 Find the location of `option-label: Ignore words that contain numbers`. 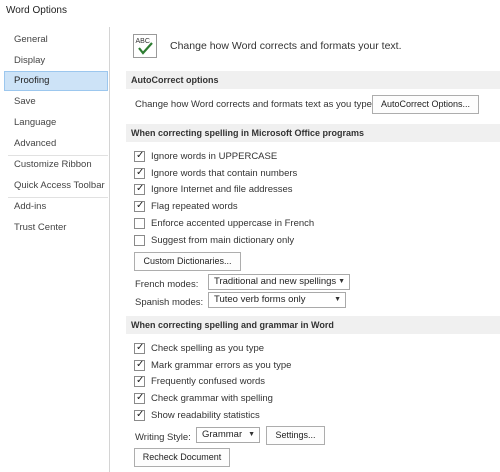

option-label: Ignore words that contain numbers is located at coordinates (224, 173).